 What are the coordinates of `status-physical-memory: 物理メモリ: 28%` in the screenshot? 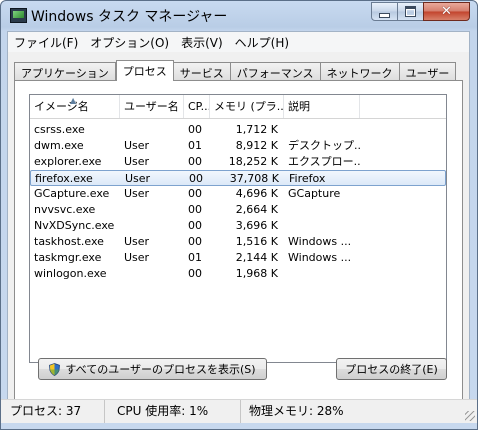 It's located at (296, 411).